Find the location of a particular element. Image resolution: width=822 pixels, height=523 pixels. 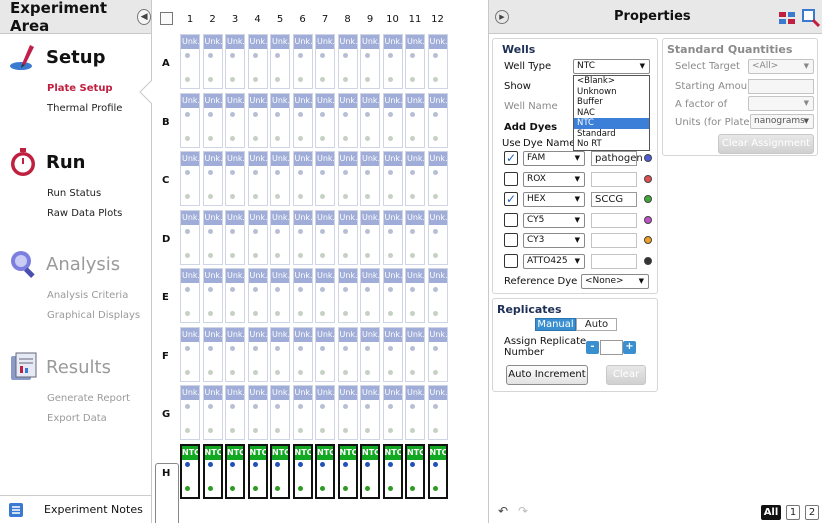

run-header: Run is located at coordinates (75, 162).